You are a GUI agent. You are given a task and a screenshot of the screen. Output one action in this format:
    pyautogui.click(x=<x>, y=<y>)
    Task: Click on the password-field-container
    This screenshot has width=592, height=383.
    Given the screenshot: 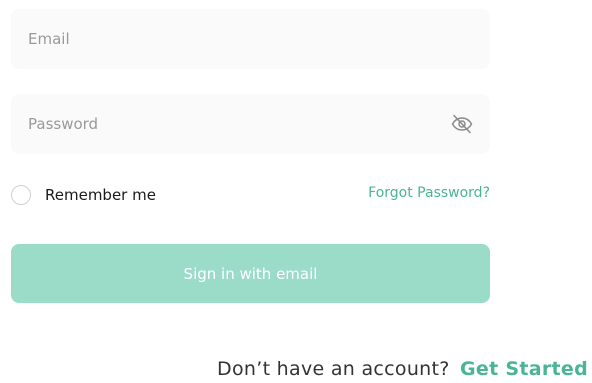 What is the action you would take?
    pyautogui.click(x=250, y=124)
    